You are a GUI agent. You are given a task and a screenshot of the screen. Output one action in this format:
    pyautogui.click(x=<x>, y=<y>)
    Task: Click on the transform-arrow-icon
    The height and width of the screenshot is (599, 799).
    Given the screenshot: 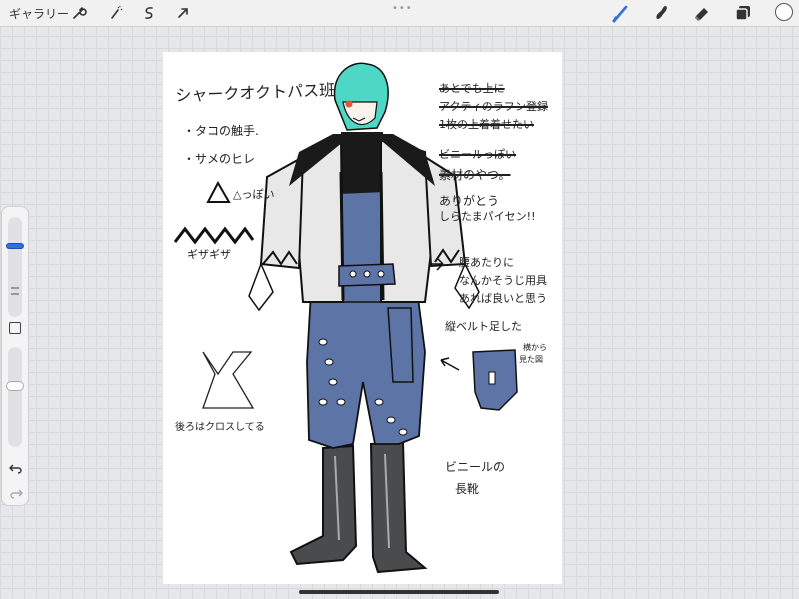 What is the action you would take?
    pyautogui.click(x=183, y=13)
    